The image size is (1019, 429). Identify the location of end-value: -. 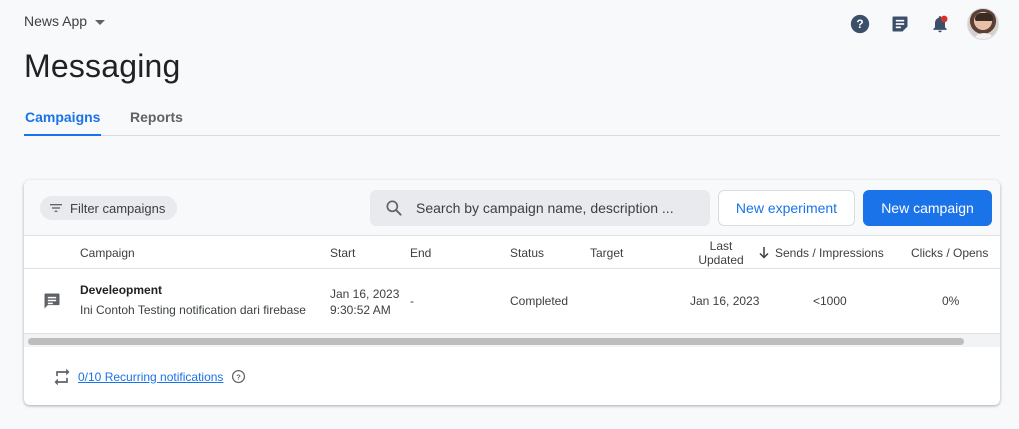
(412, 301).